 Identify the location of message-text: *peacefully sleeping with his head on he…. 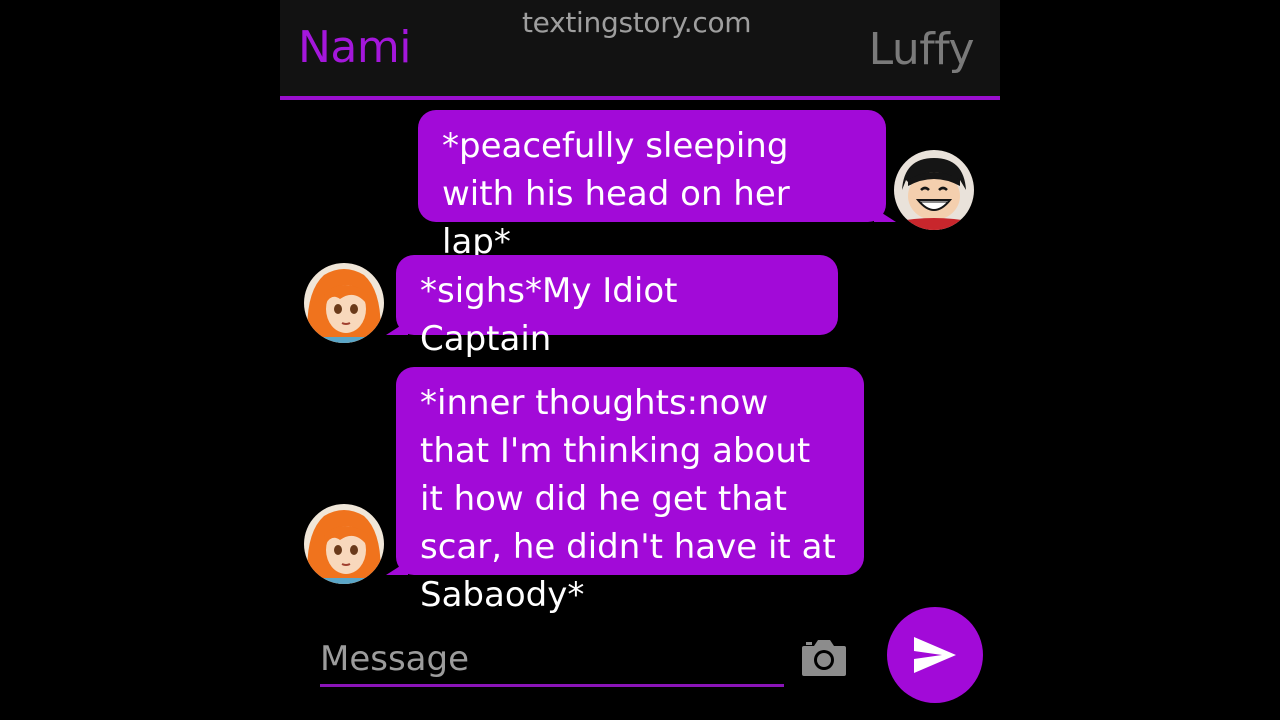
(616, 194).